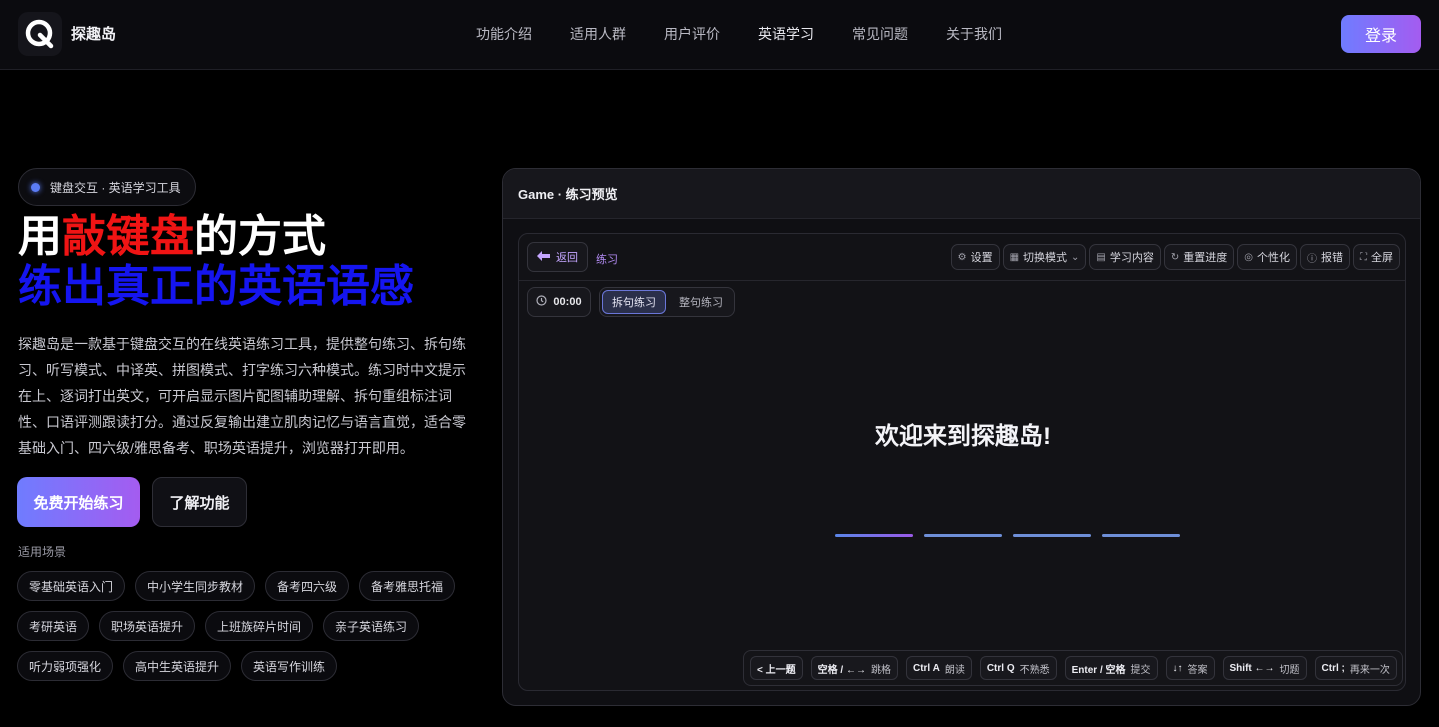  Describe the element at coordinates (981, 258) in the screenshot. I see `tool-label: 设置` at that location.